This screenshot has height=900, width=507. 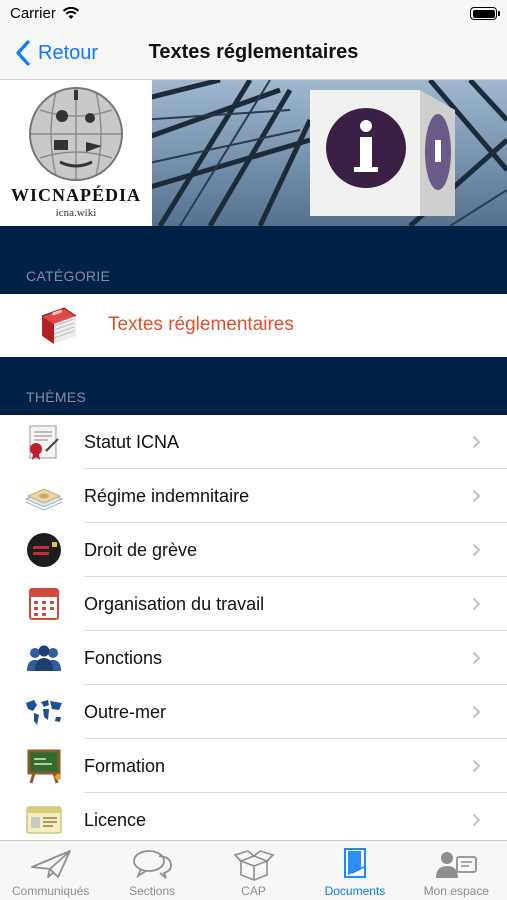 What do you see at coordinates (254, 865) in the screenshot?
I see `open-box-icon` at bounding box center [254, 865].